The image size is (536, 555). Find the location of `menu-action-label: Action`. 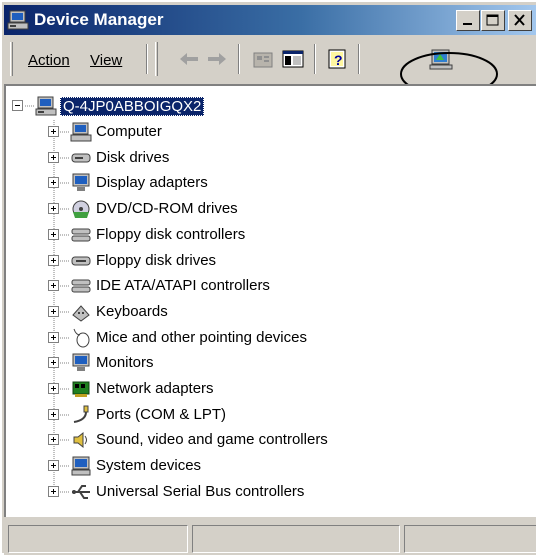

menu-action-label: Action is located at coordinates (49, 60).